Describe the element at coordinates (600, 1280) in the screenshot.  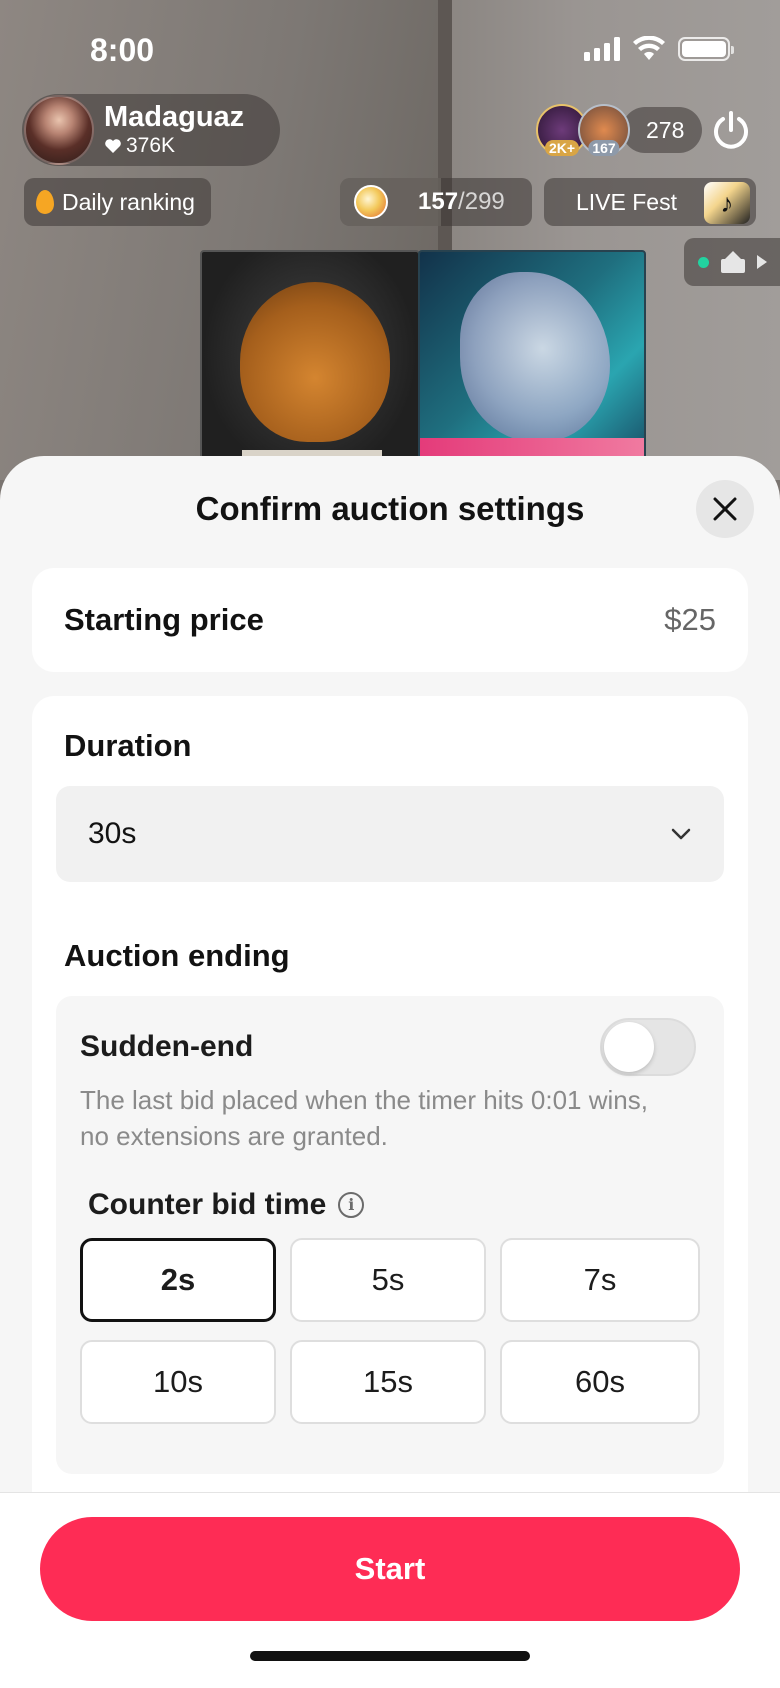
I see `counter-bid-option: 7s` at that location.